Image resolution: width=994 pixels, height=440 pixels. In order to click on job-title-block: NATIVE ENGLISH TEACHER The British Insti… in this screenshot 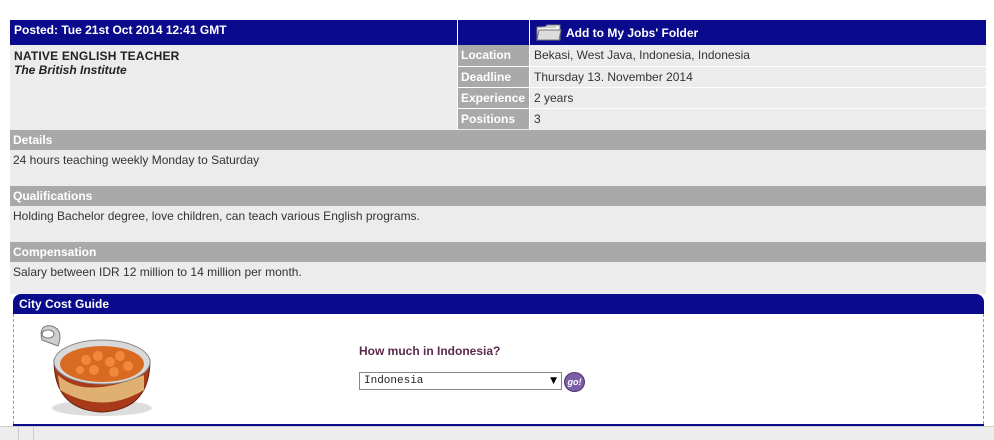, I will do `click(234, 87)`.